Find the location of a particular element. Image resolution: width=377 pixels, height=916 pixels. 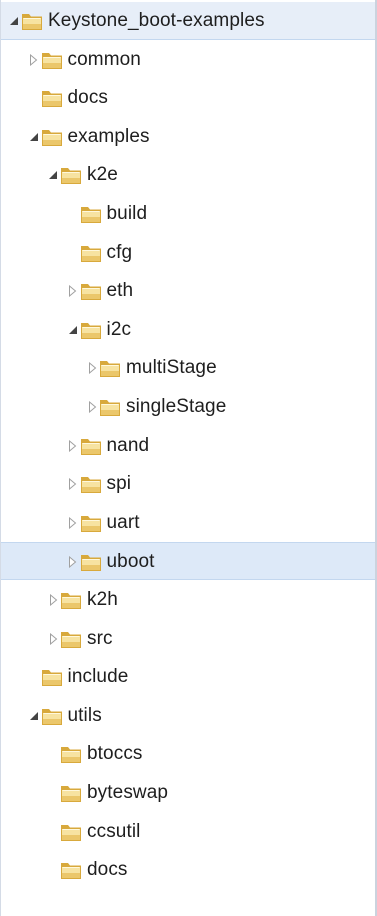

tree-item-label: ccsutil is located at coordinates (114, 831).